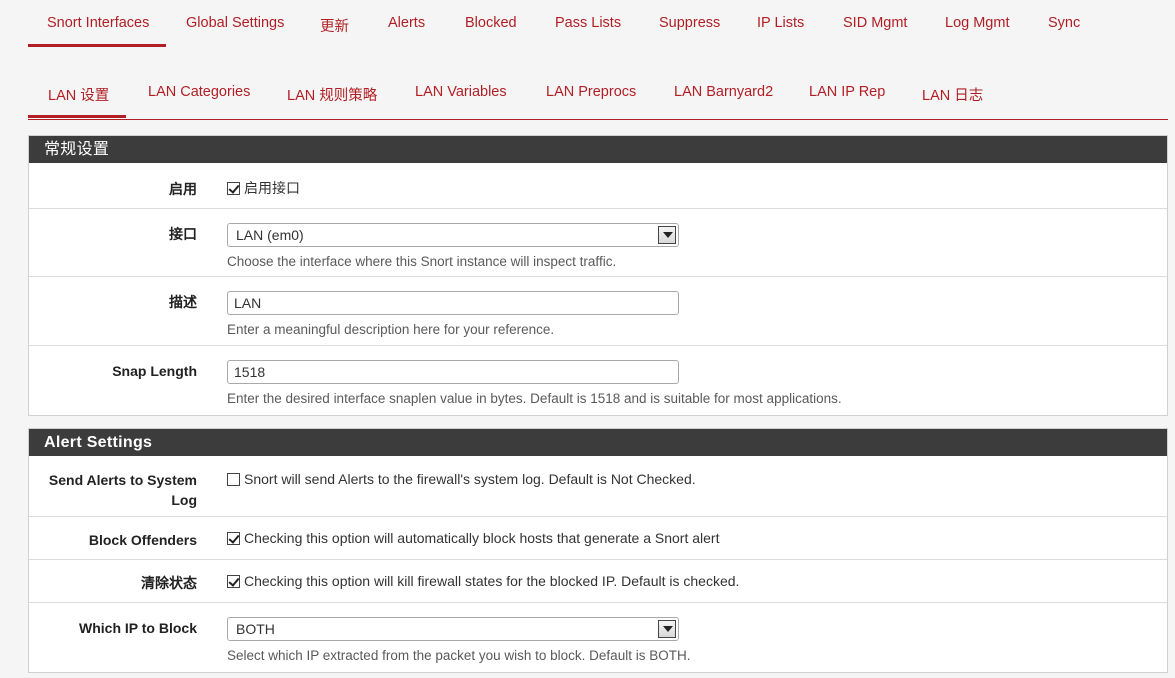 This screenshot has height=678, width=1175. Describe the element at coordinates (233, 188) in the screenshot. I see `enable-interface-checkbox` at that location.